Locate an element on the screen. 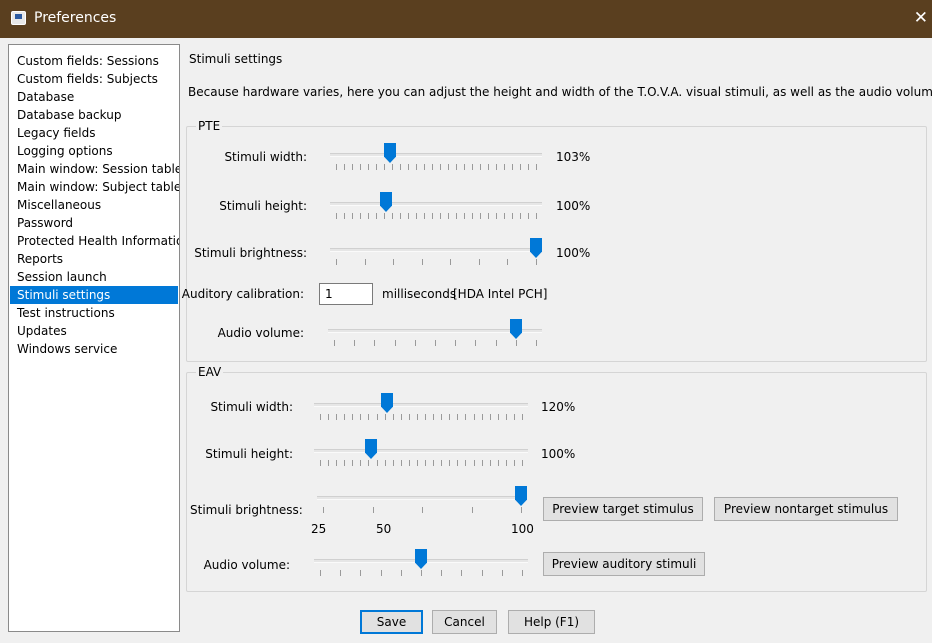  auditory-calibration-input: 1 is located at coordinates (346, 294).